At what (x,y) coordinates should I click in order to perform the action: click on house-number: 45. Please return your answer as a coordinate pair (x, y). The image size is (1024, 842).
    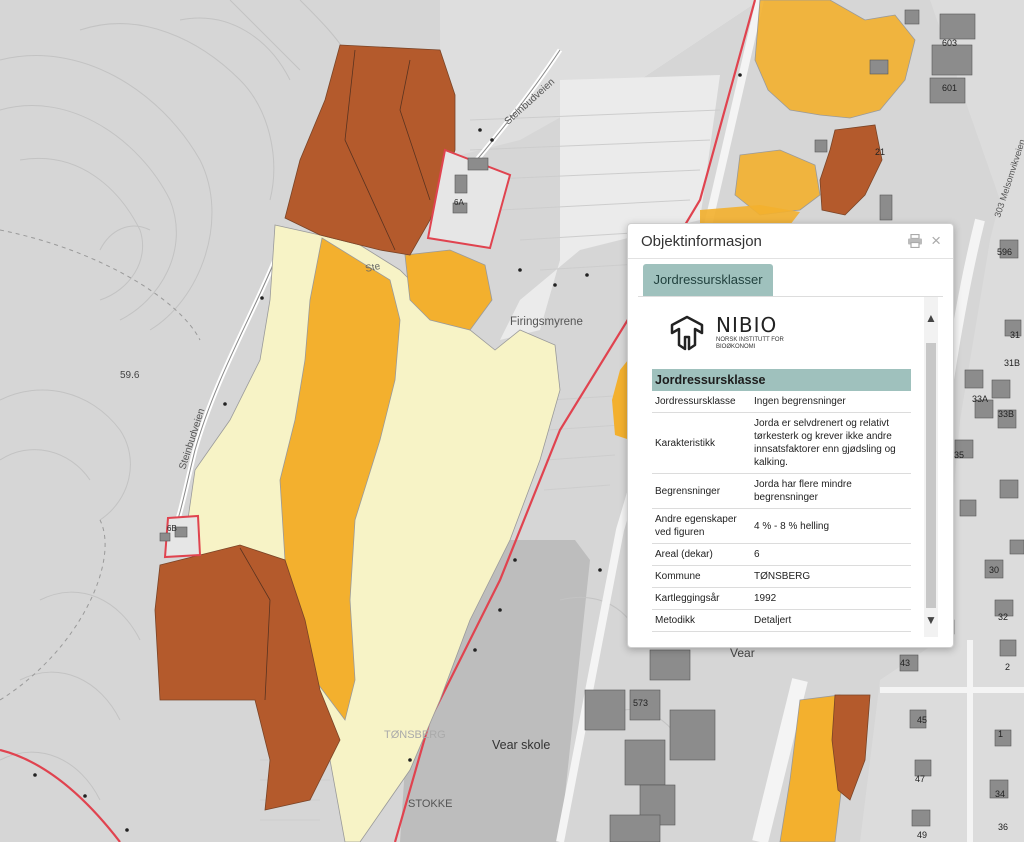
    Looking at the image, I should click on (922, 720).